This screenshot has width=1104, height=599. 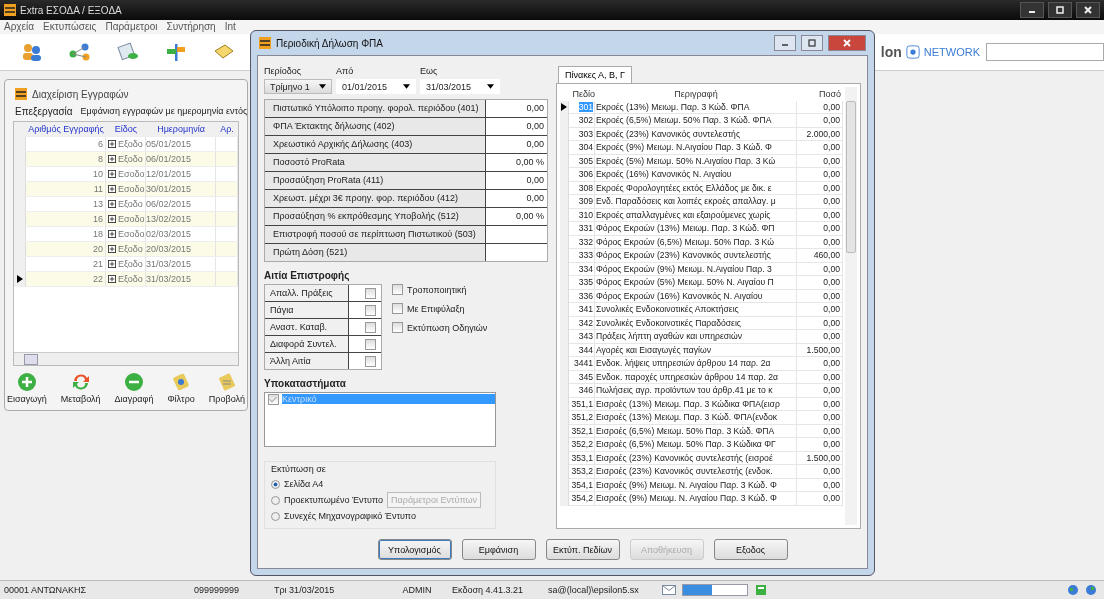 I want to click on table-cell: Φόρος Εκροών (13%) Μειωμ. Παρ. 3 Κώδ. ΦΠ, so click(x=696, y=229).